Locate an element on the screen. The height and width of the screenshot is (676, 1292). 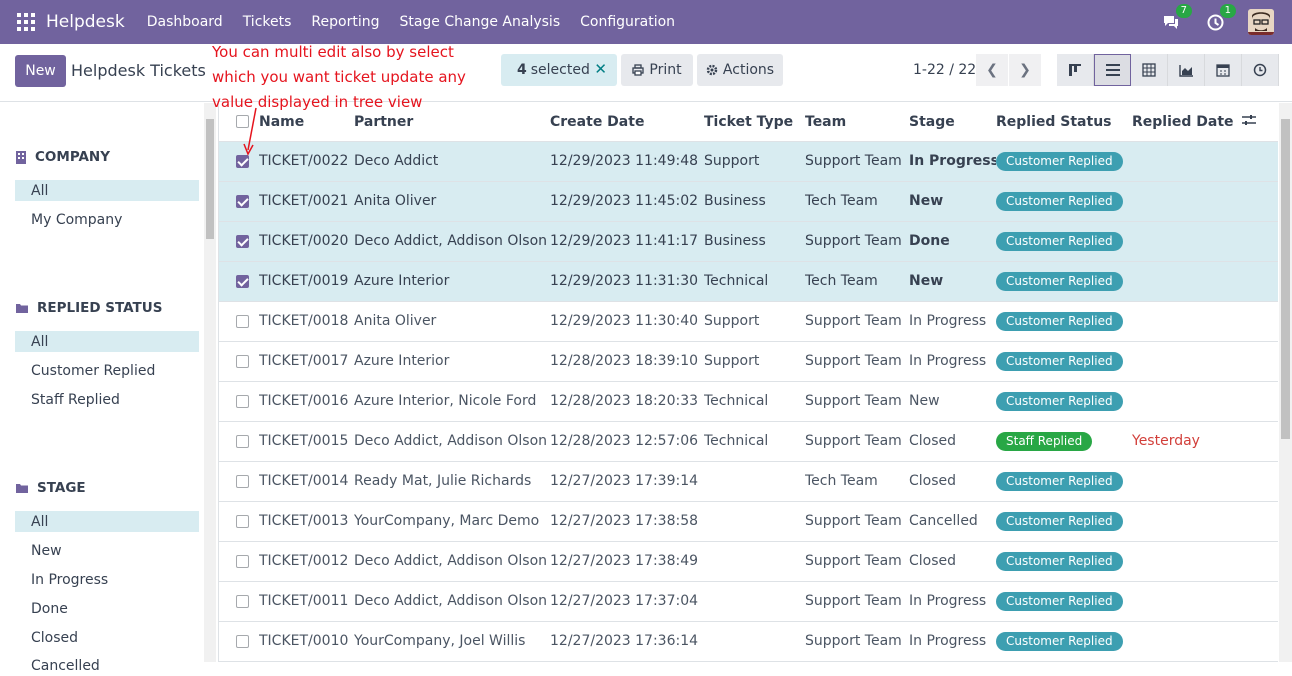
new-button: New is located at coordinates (40, 71).